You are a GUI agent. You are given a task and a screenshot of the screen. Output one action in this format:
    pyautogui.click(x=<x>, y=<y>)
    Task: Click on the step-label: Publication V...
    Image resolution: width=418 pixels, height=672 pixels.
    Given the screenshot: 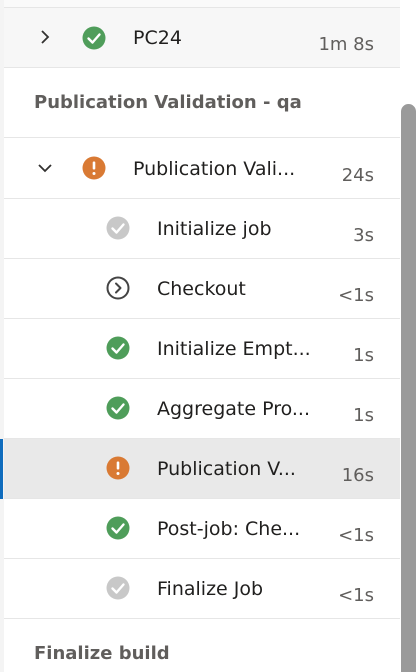 What is the action you would take?
    pyautogui.click(x=226, y=469)
    